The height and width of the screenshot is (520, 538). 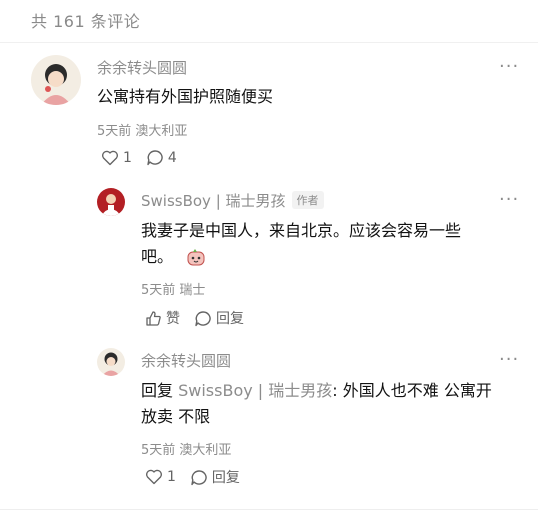 I want to click on reply-text: 我妻子是中国人，来自北京。应该会容易一些 吧。, so click(x=326, y=244).